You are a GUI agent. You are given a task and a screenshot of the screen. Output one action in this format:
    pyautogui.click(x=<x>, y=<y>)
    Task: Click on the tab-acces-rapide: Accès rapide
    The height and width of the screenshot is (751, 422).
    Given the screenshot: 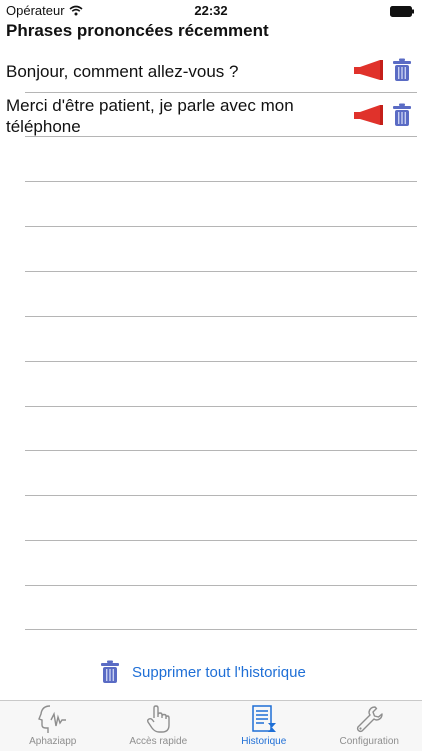 What is the action you would take?
    pyautogui.click(x=159, y=726)
    